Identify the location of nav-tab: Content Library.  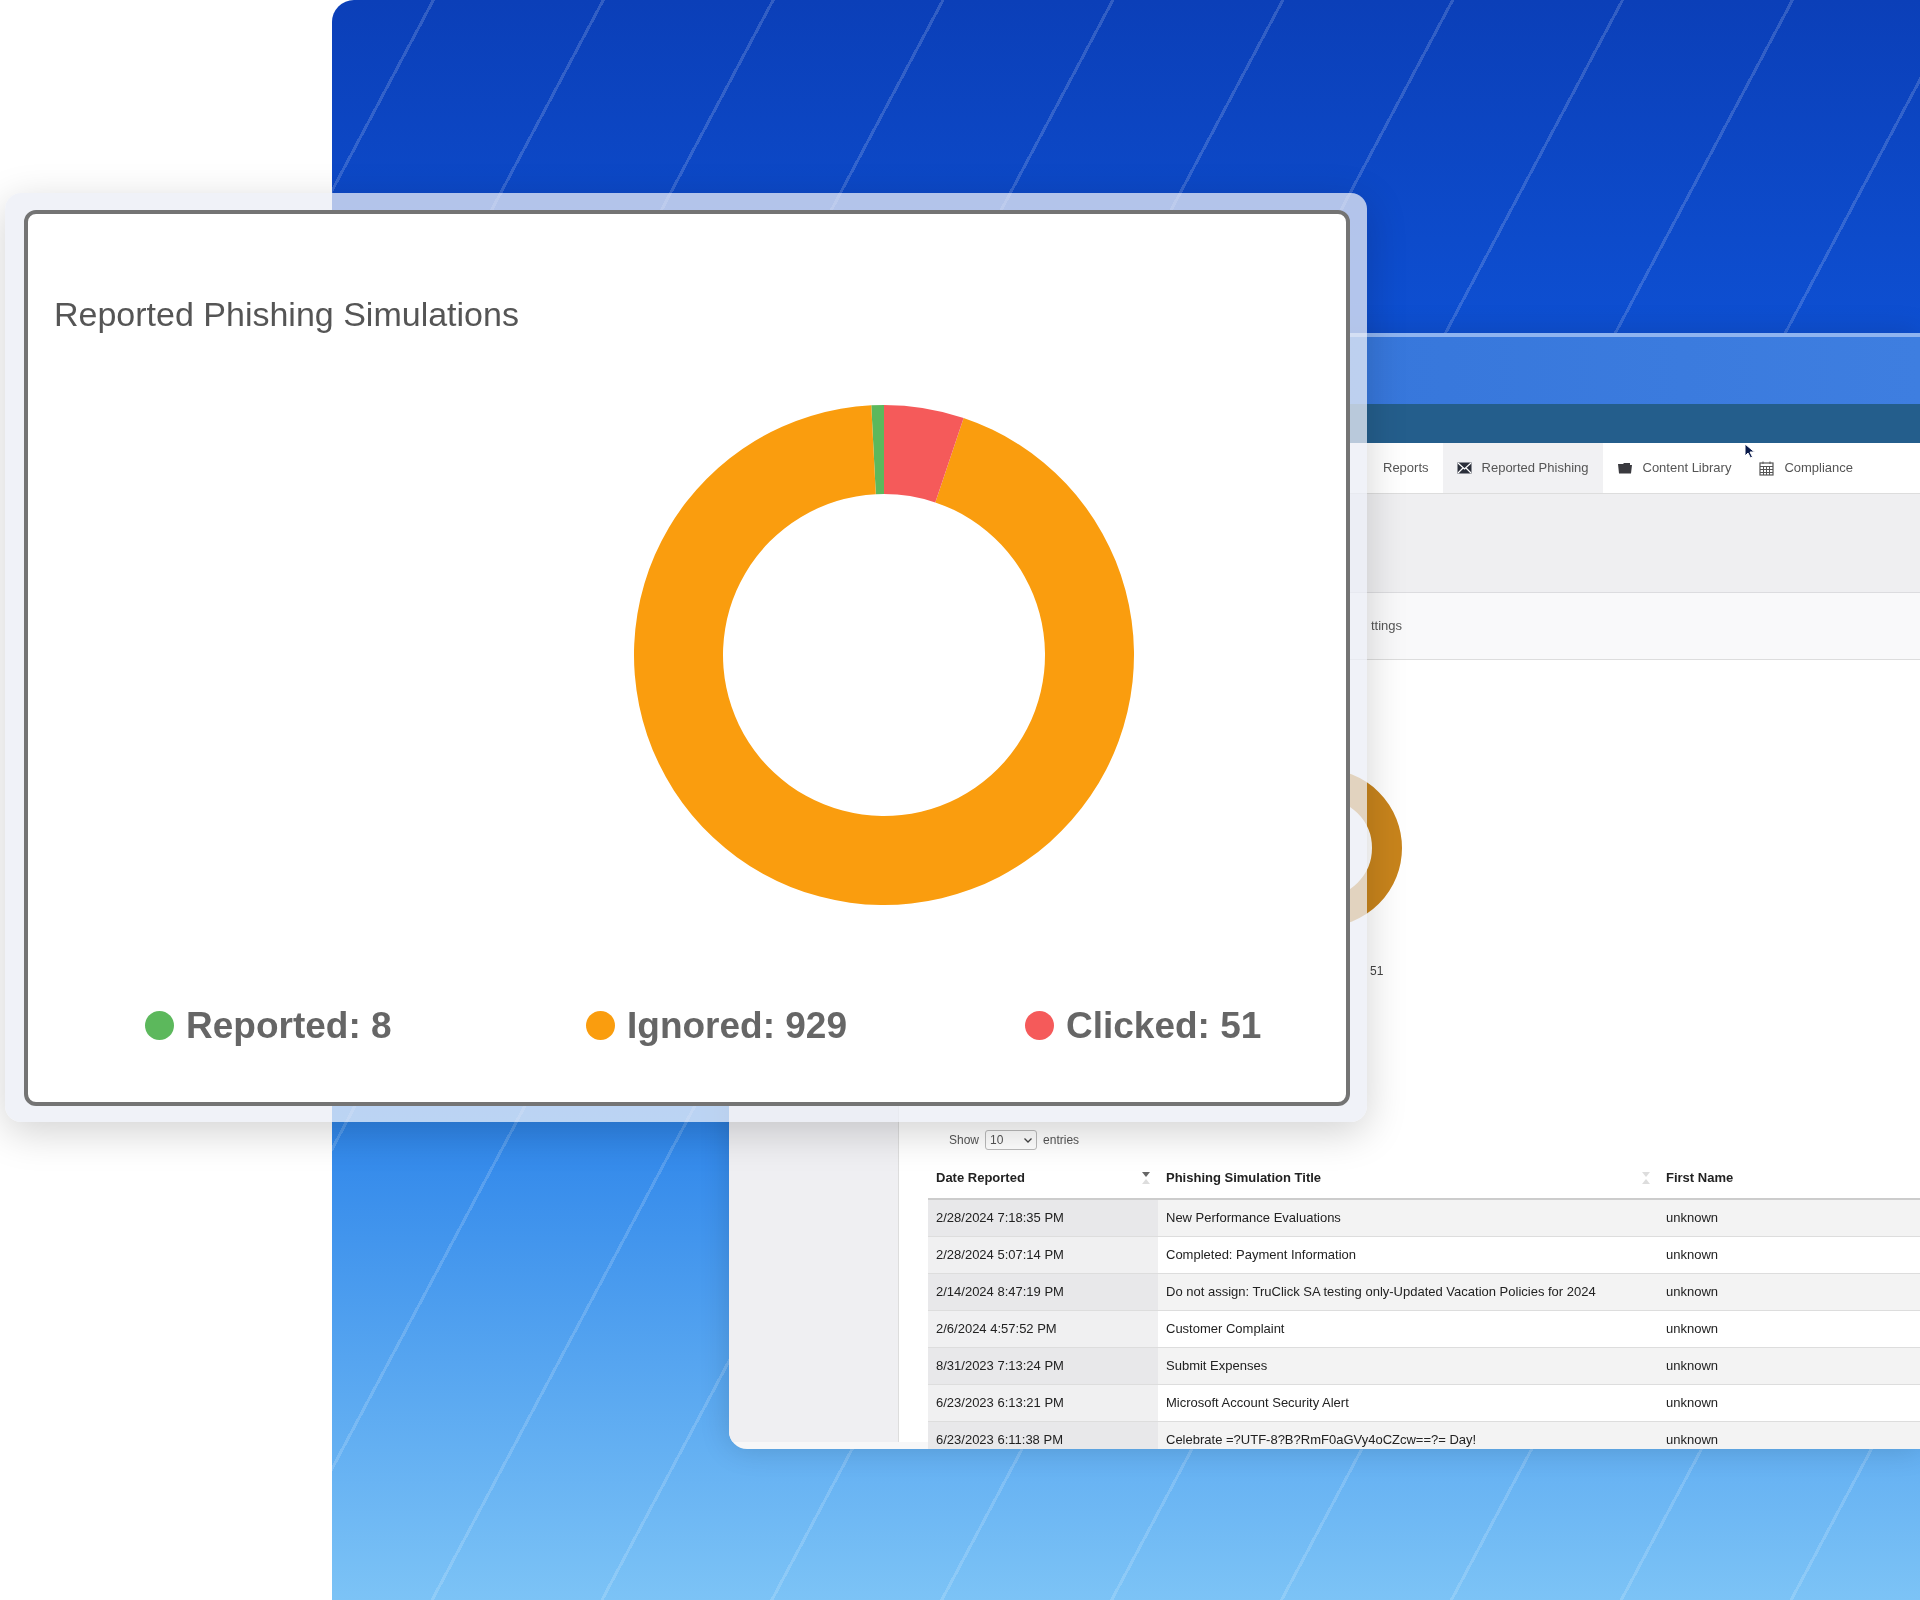
(1674, 468).